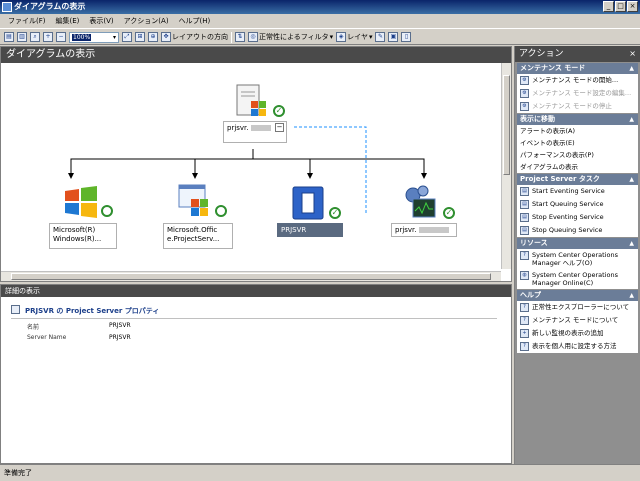 This screenshot has height=481, width=640. What do you see at coordinates (632, 54) in the screenshot?
I see `close-icon: ×` at bounding box center [632, 54].